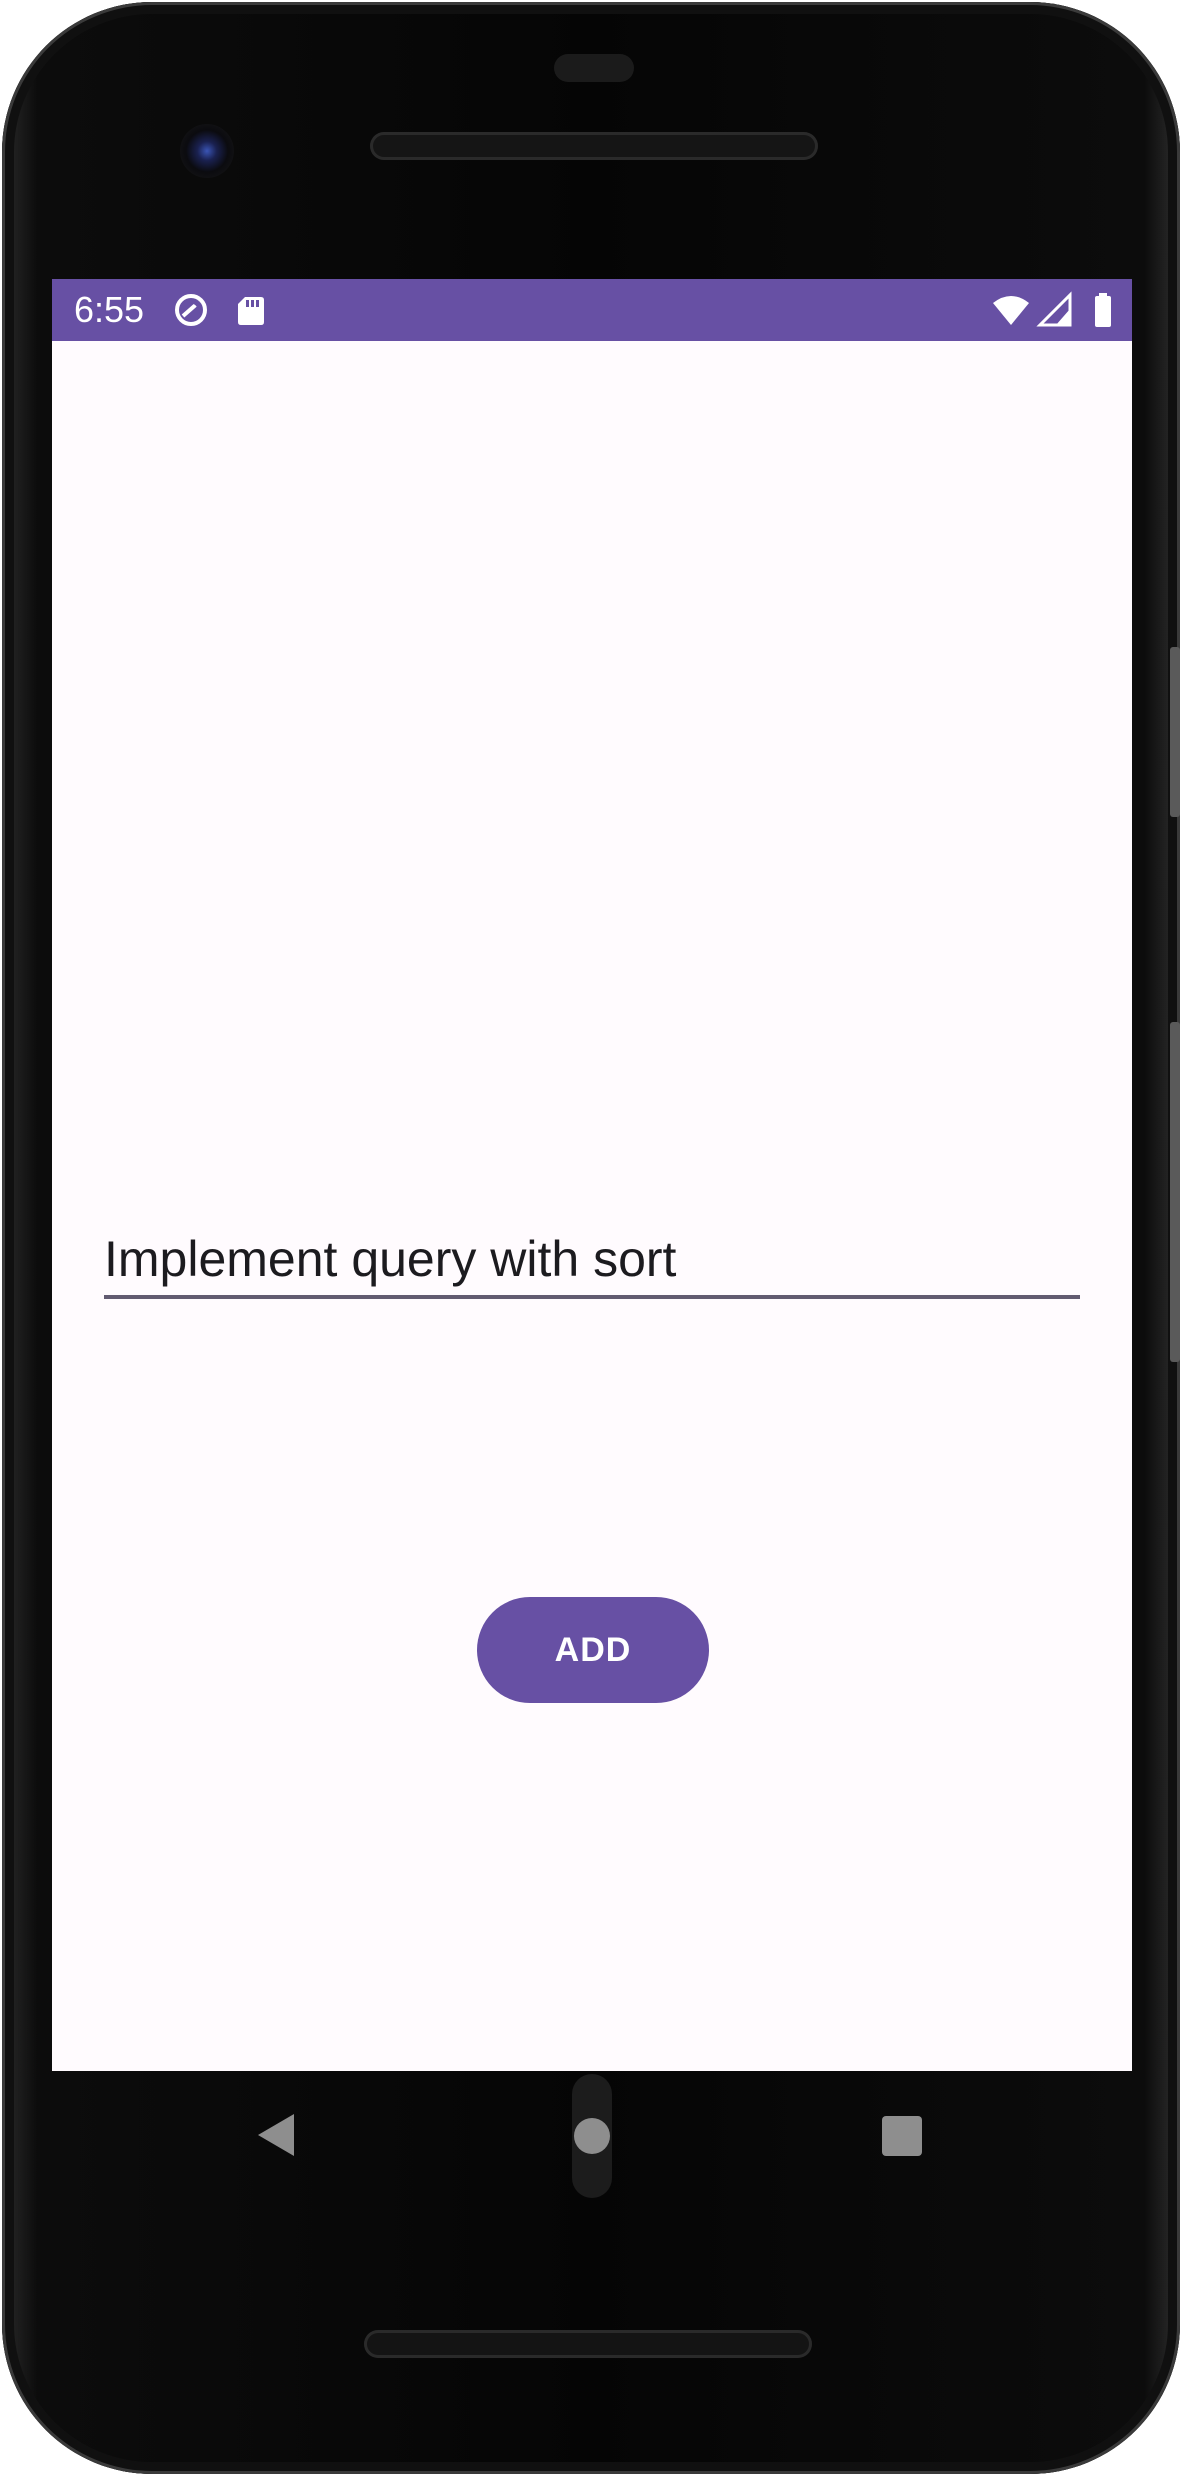 The image size is (1194, 2480). What do you see at coordinates (207, 151) in the screenshot?
I see `front-camera-icon` at bounding box center [207, 151].